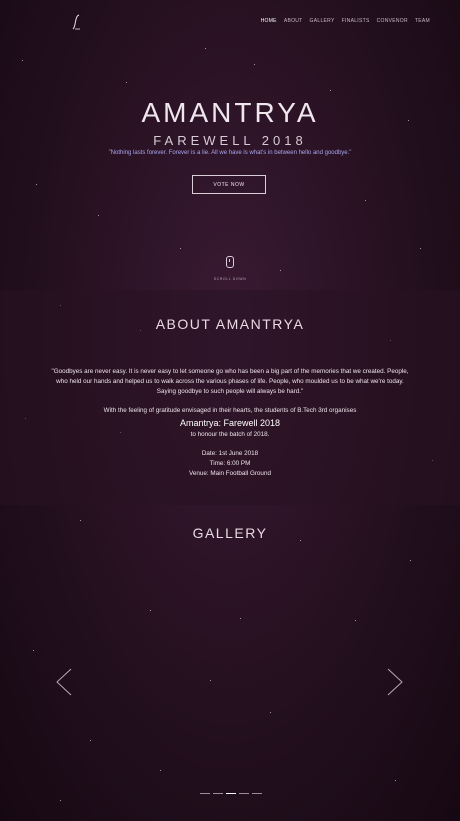  What do you see at coordinates (230, 140) in the screenshot?
I see `hero-subtitle: FAREWELL 2018` at bounding box center [230, 140].